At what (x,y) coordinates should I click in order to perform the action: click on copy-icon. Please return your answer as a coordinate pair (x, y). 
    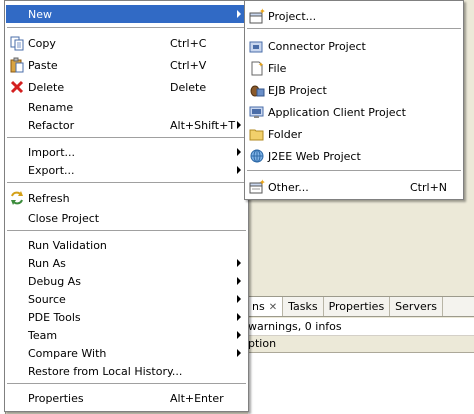
    Looking at the image, I should click on (17, 43).